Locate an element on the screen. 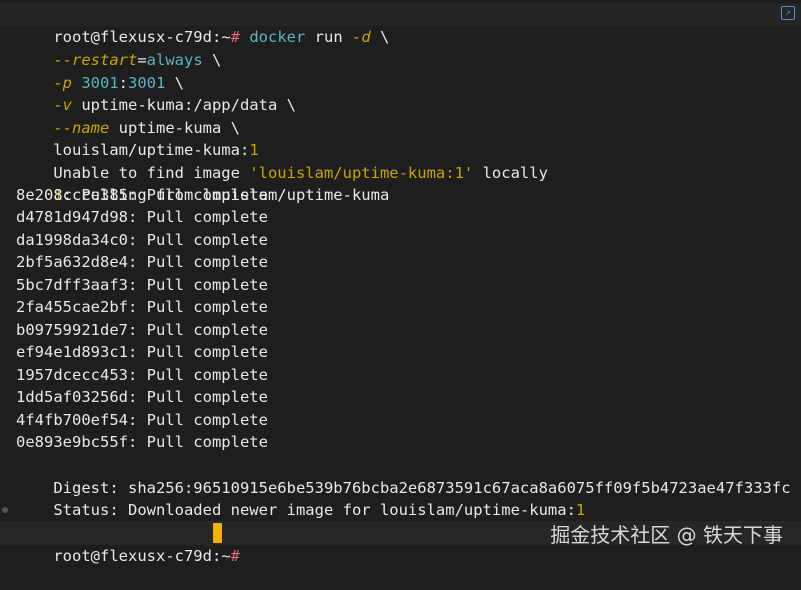 The width and height of the screenshot is (801, 590). layer-id: 1dd5af03256d is located at coordinates (72, 397).